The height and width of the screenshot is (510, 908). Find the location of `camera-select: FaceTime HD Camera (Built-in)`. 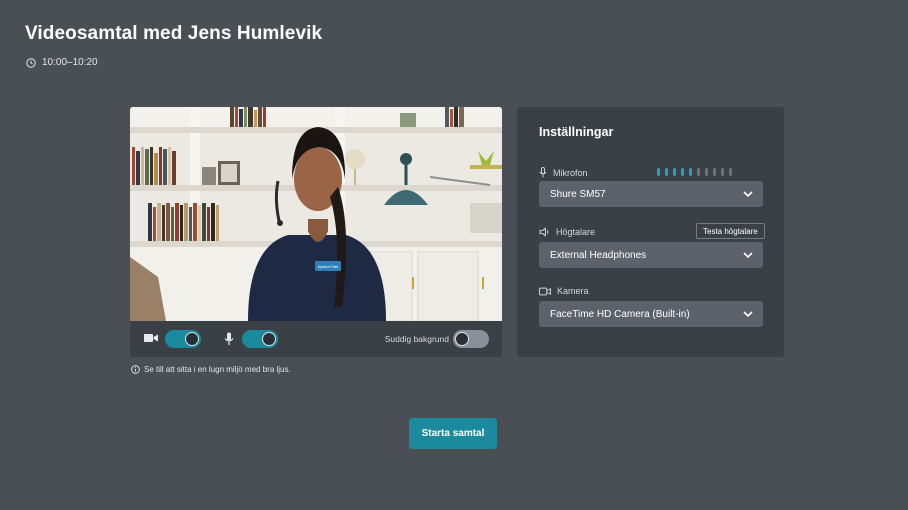

camera-select: FaceTime HD Camera (Built-in) is located at coordinates (651, 314).